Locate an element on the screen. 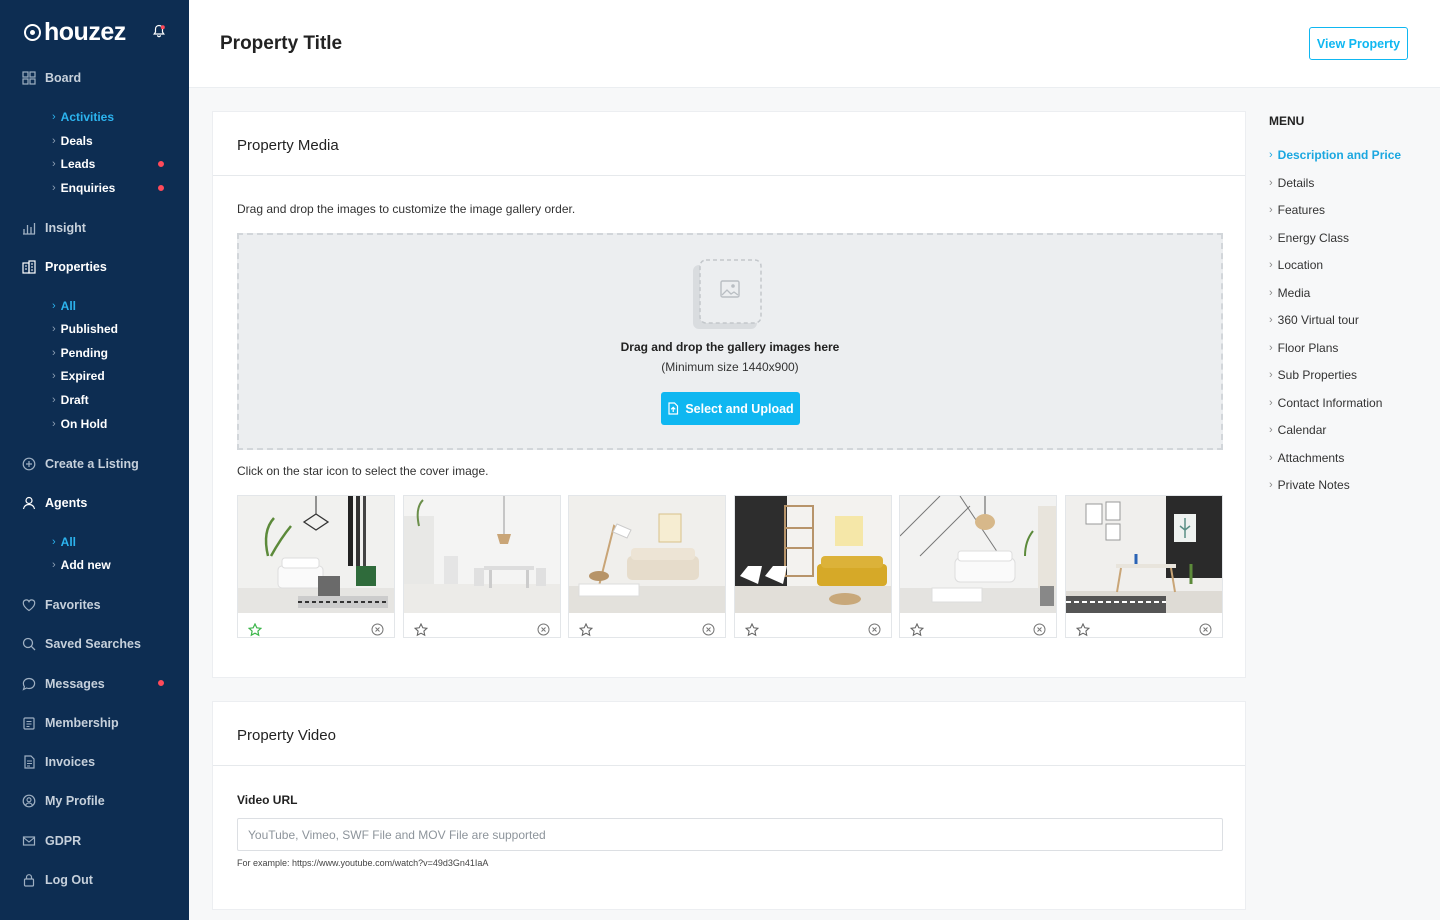  select-and-upload-button: Select and Upload is located at coordinates (730, 408).